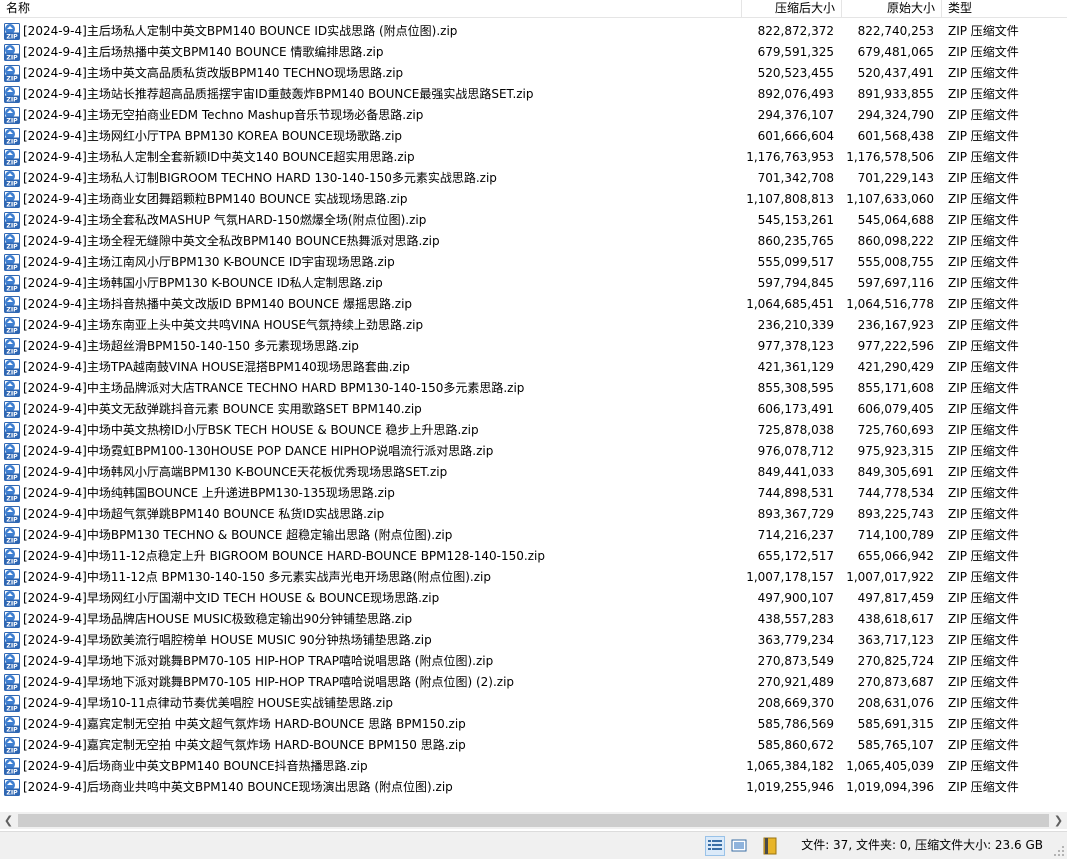 This screenshot has height=859, width=1067. Describe the element at coordinates (739, 846) in the screenshot. I see `large-icons-view-button` at that location.